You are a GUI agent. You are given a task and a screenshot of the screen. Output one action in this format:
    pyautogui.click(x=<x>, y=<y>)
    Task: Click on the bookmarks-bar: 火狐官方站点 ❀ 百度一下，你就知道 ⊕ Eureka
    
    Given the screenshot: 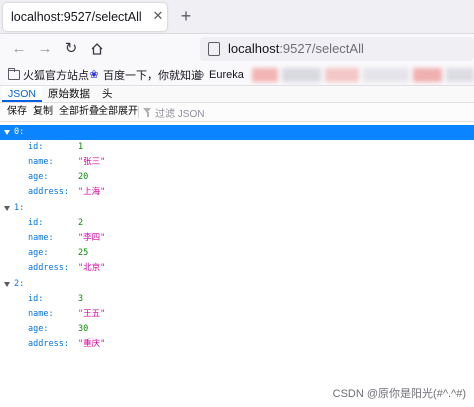 What is the action you would take?
    pyautogui.click(x=237, y=75)
    